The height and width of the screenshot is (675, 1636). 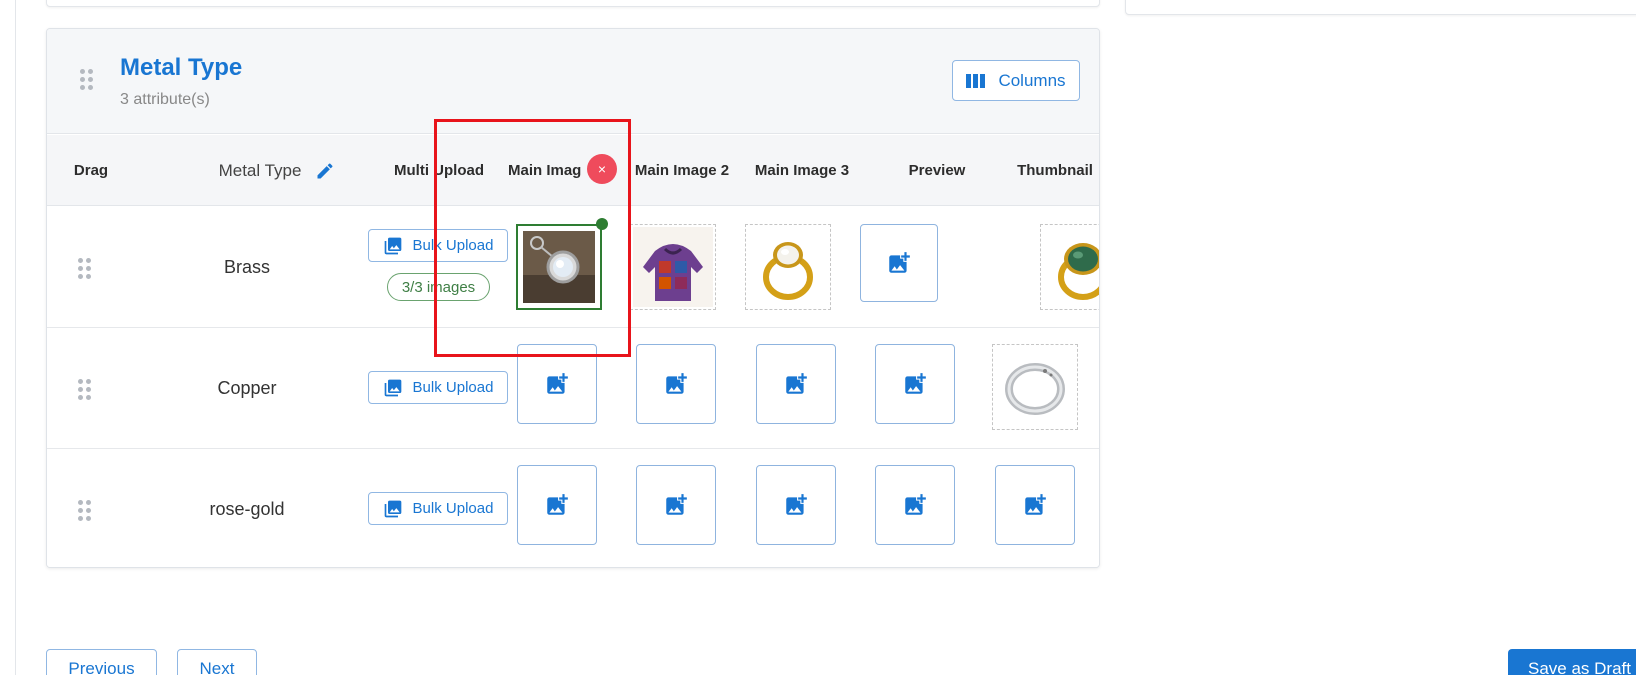 I want to click on section-subtitle: 3 attribute(s), so click(x=165, y=99).